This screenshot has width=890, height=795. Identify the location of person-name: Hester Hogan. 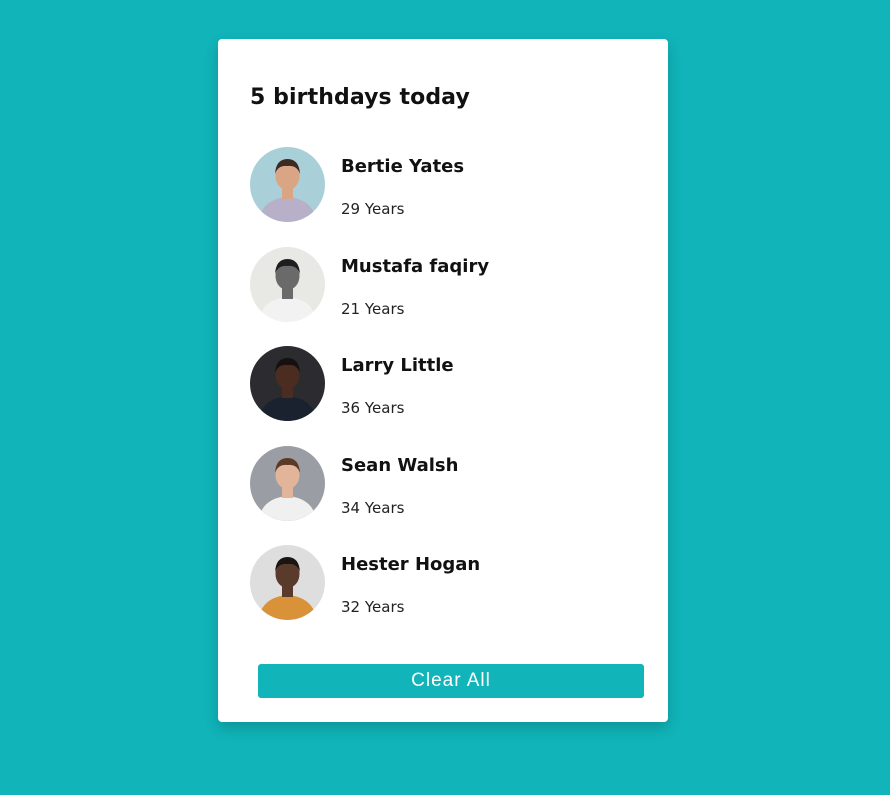
(411, 564).